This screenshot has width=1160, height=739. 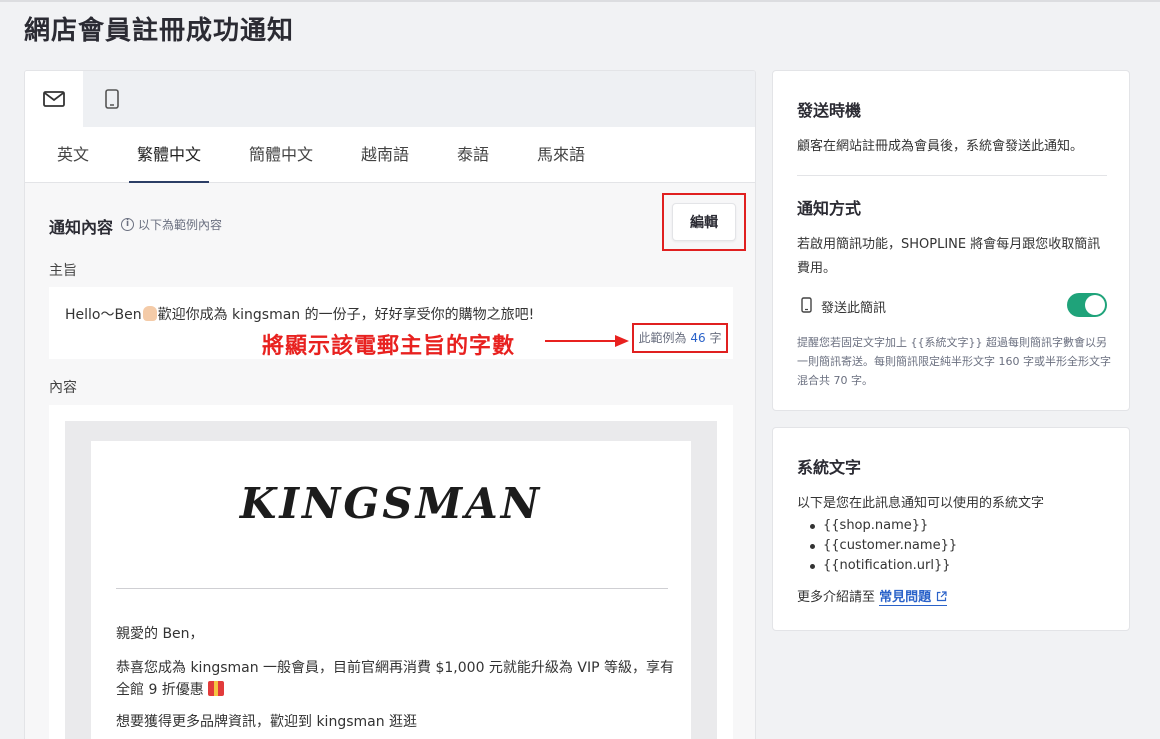 What do you see at coordinates (854, 308) in the screenshot?
I see `send-sms-label: 發送此簡訊` at bounding box center [854, 308].